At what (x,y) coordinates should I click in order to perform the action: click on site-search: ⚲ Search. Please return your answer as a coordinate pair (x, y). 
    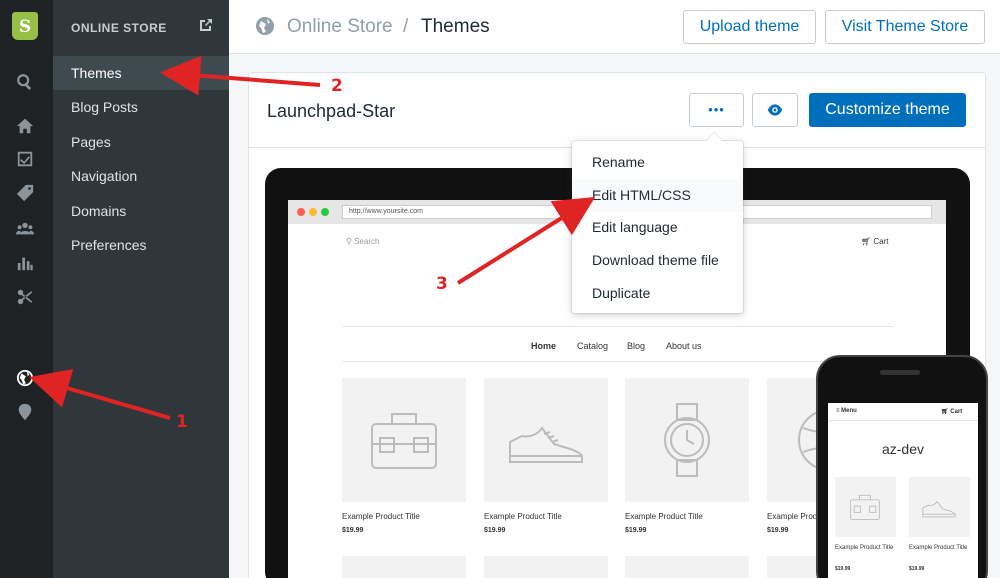
    Looking at the image, I should click on (362, 241).